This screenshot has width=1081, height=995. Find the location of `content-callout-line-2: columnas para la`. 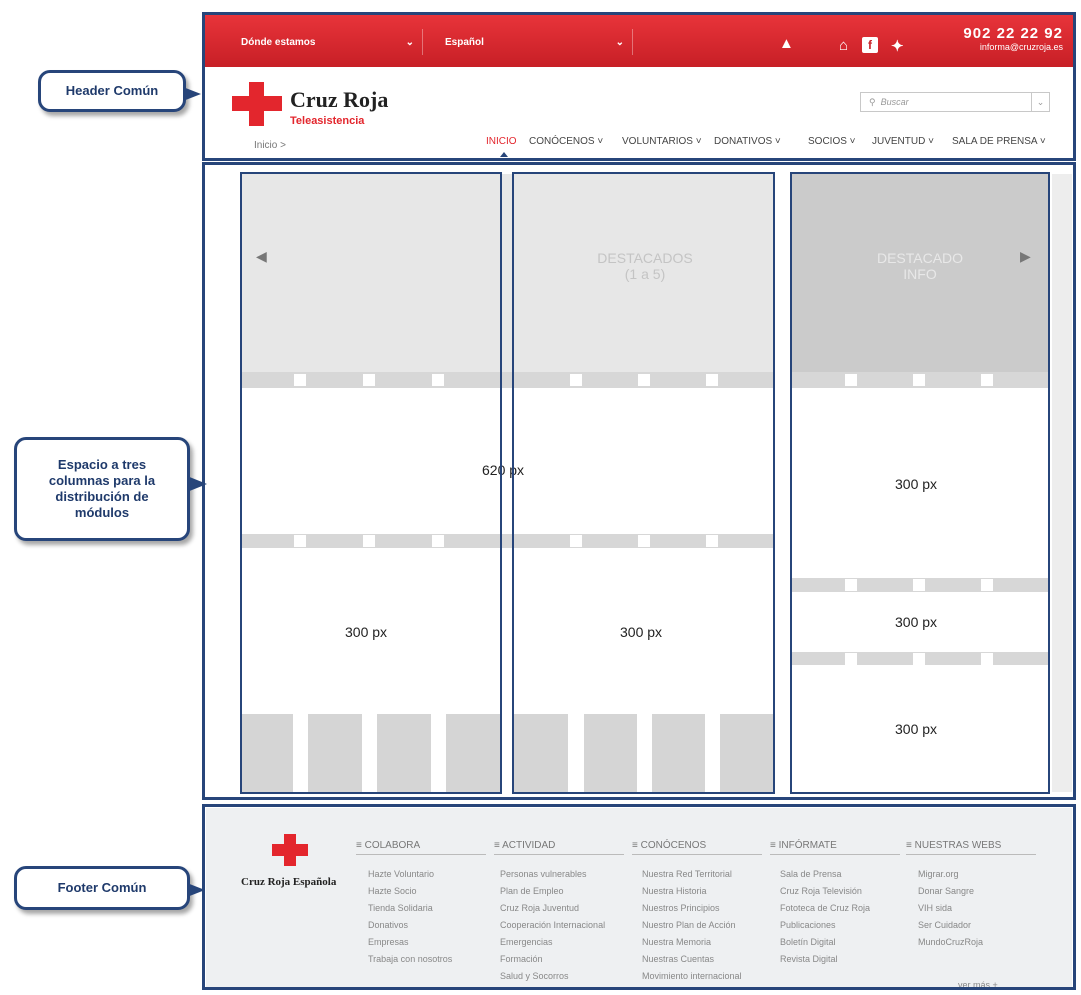

content-callout-line-2: columnas para la is located at coordinates (102, 480).